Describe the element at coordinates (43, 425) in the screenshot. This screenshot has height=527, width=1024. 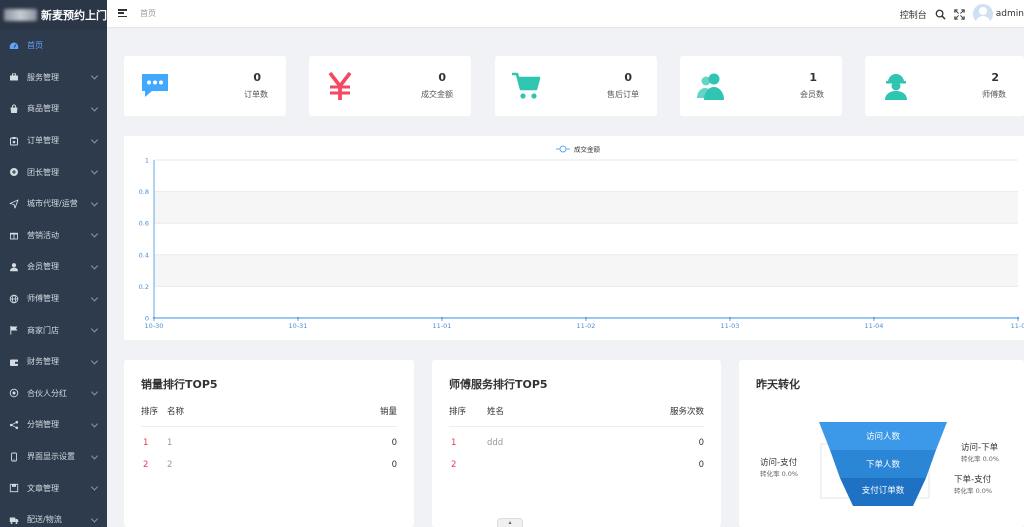
I see `sidebar-item-label: 分销管理` at that location.